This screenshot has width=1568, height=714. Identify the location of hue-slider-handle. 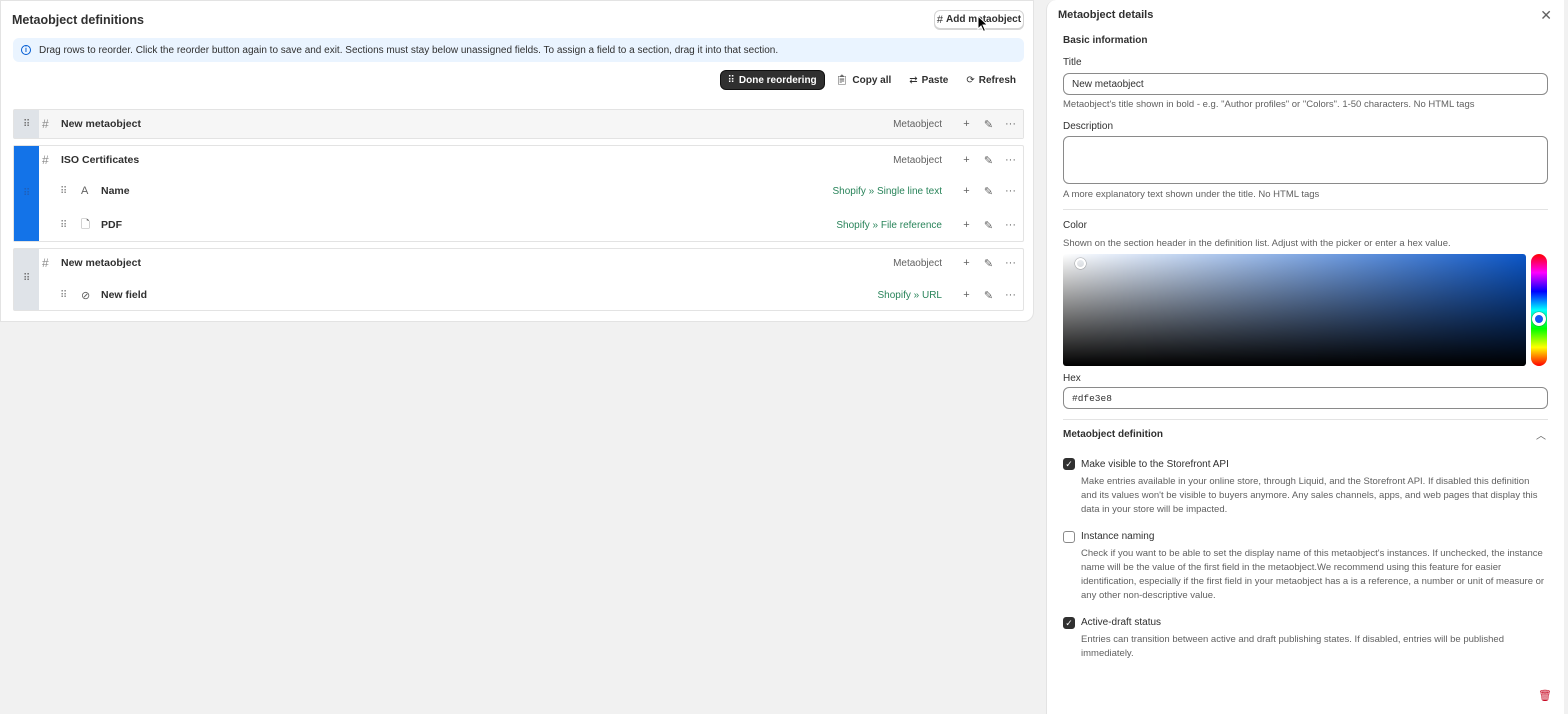
(1539, 319).